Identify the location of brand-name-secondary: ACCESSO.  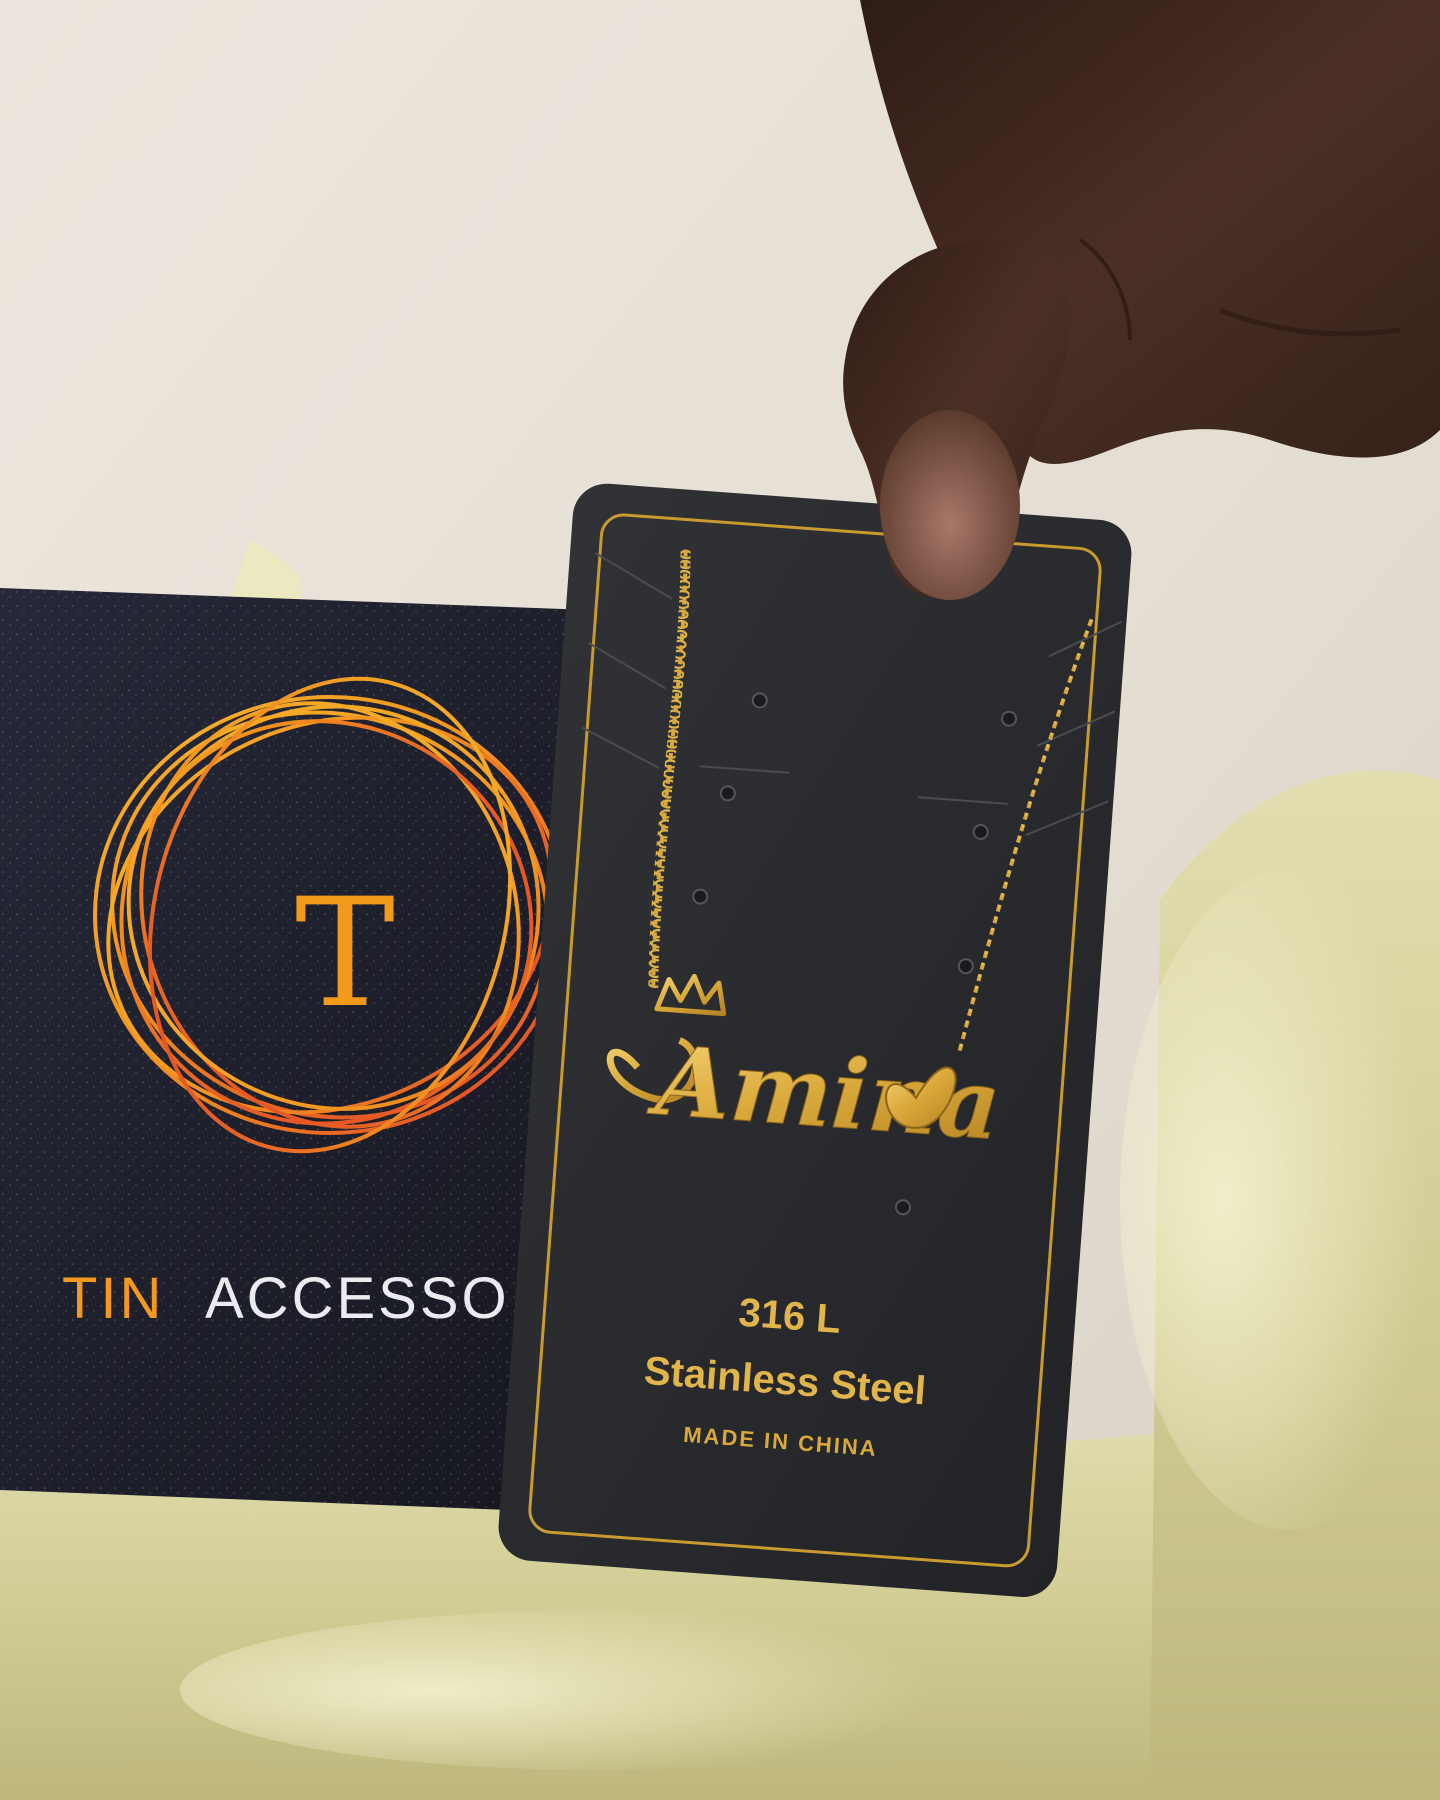
(357, 1298).